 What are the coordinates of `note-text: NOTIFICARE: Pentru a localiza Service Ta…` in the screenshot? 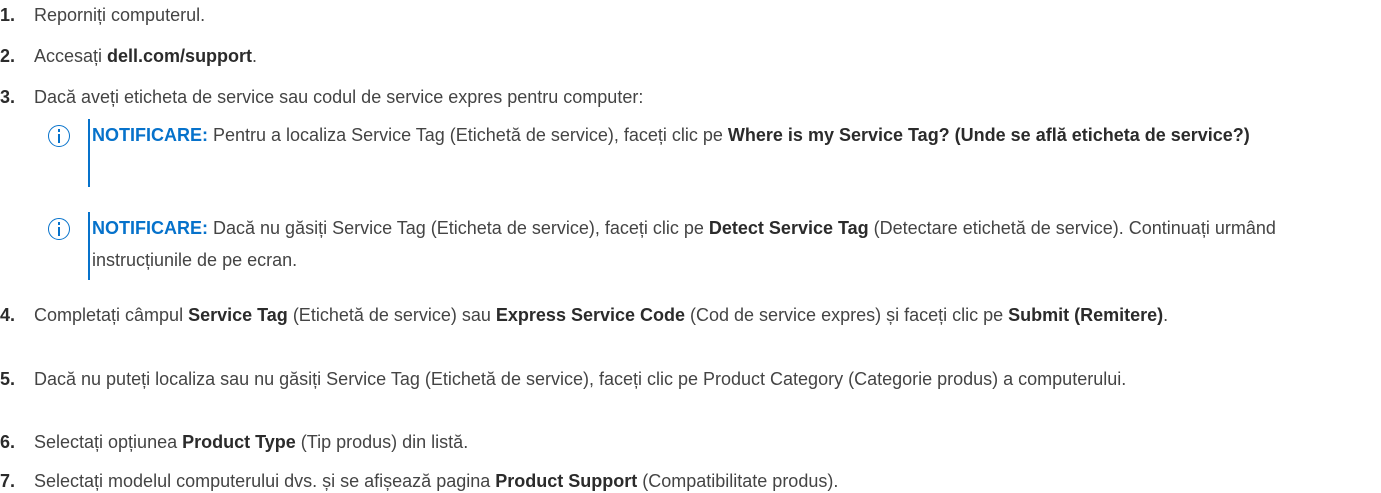 It's located at (671, 135).